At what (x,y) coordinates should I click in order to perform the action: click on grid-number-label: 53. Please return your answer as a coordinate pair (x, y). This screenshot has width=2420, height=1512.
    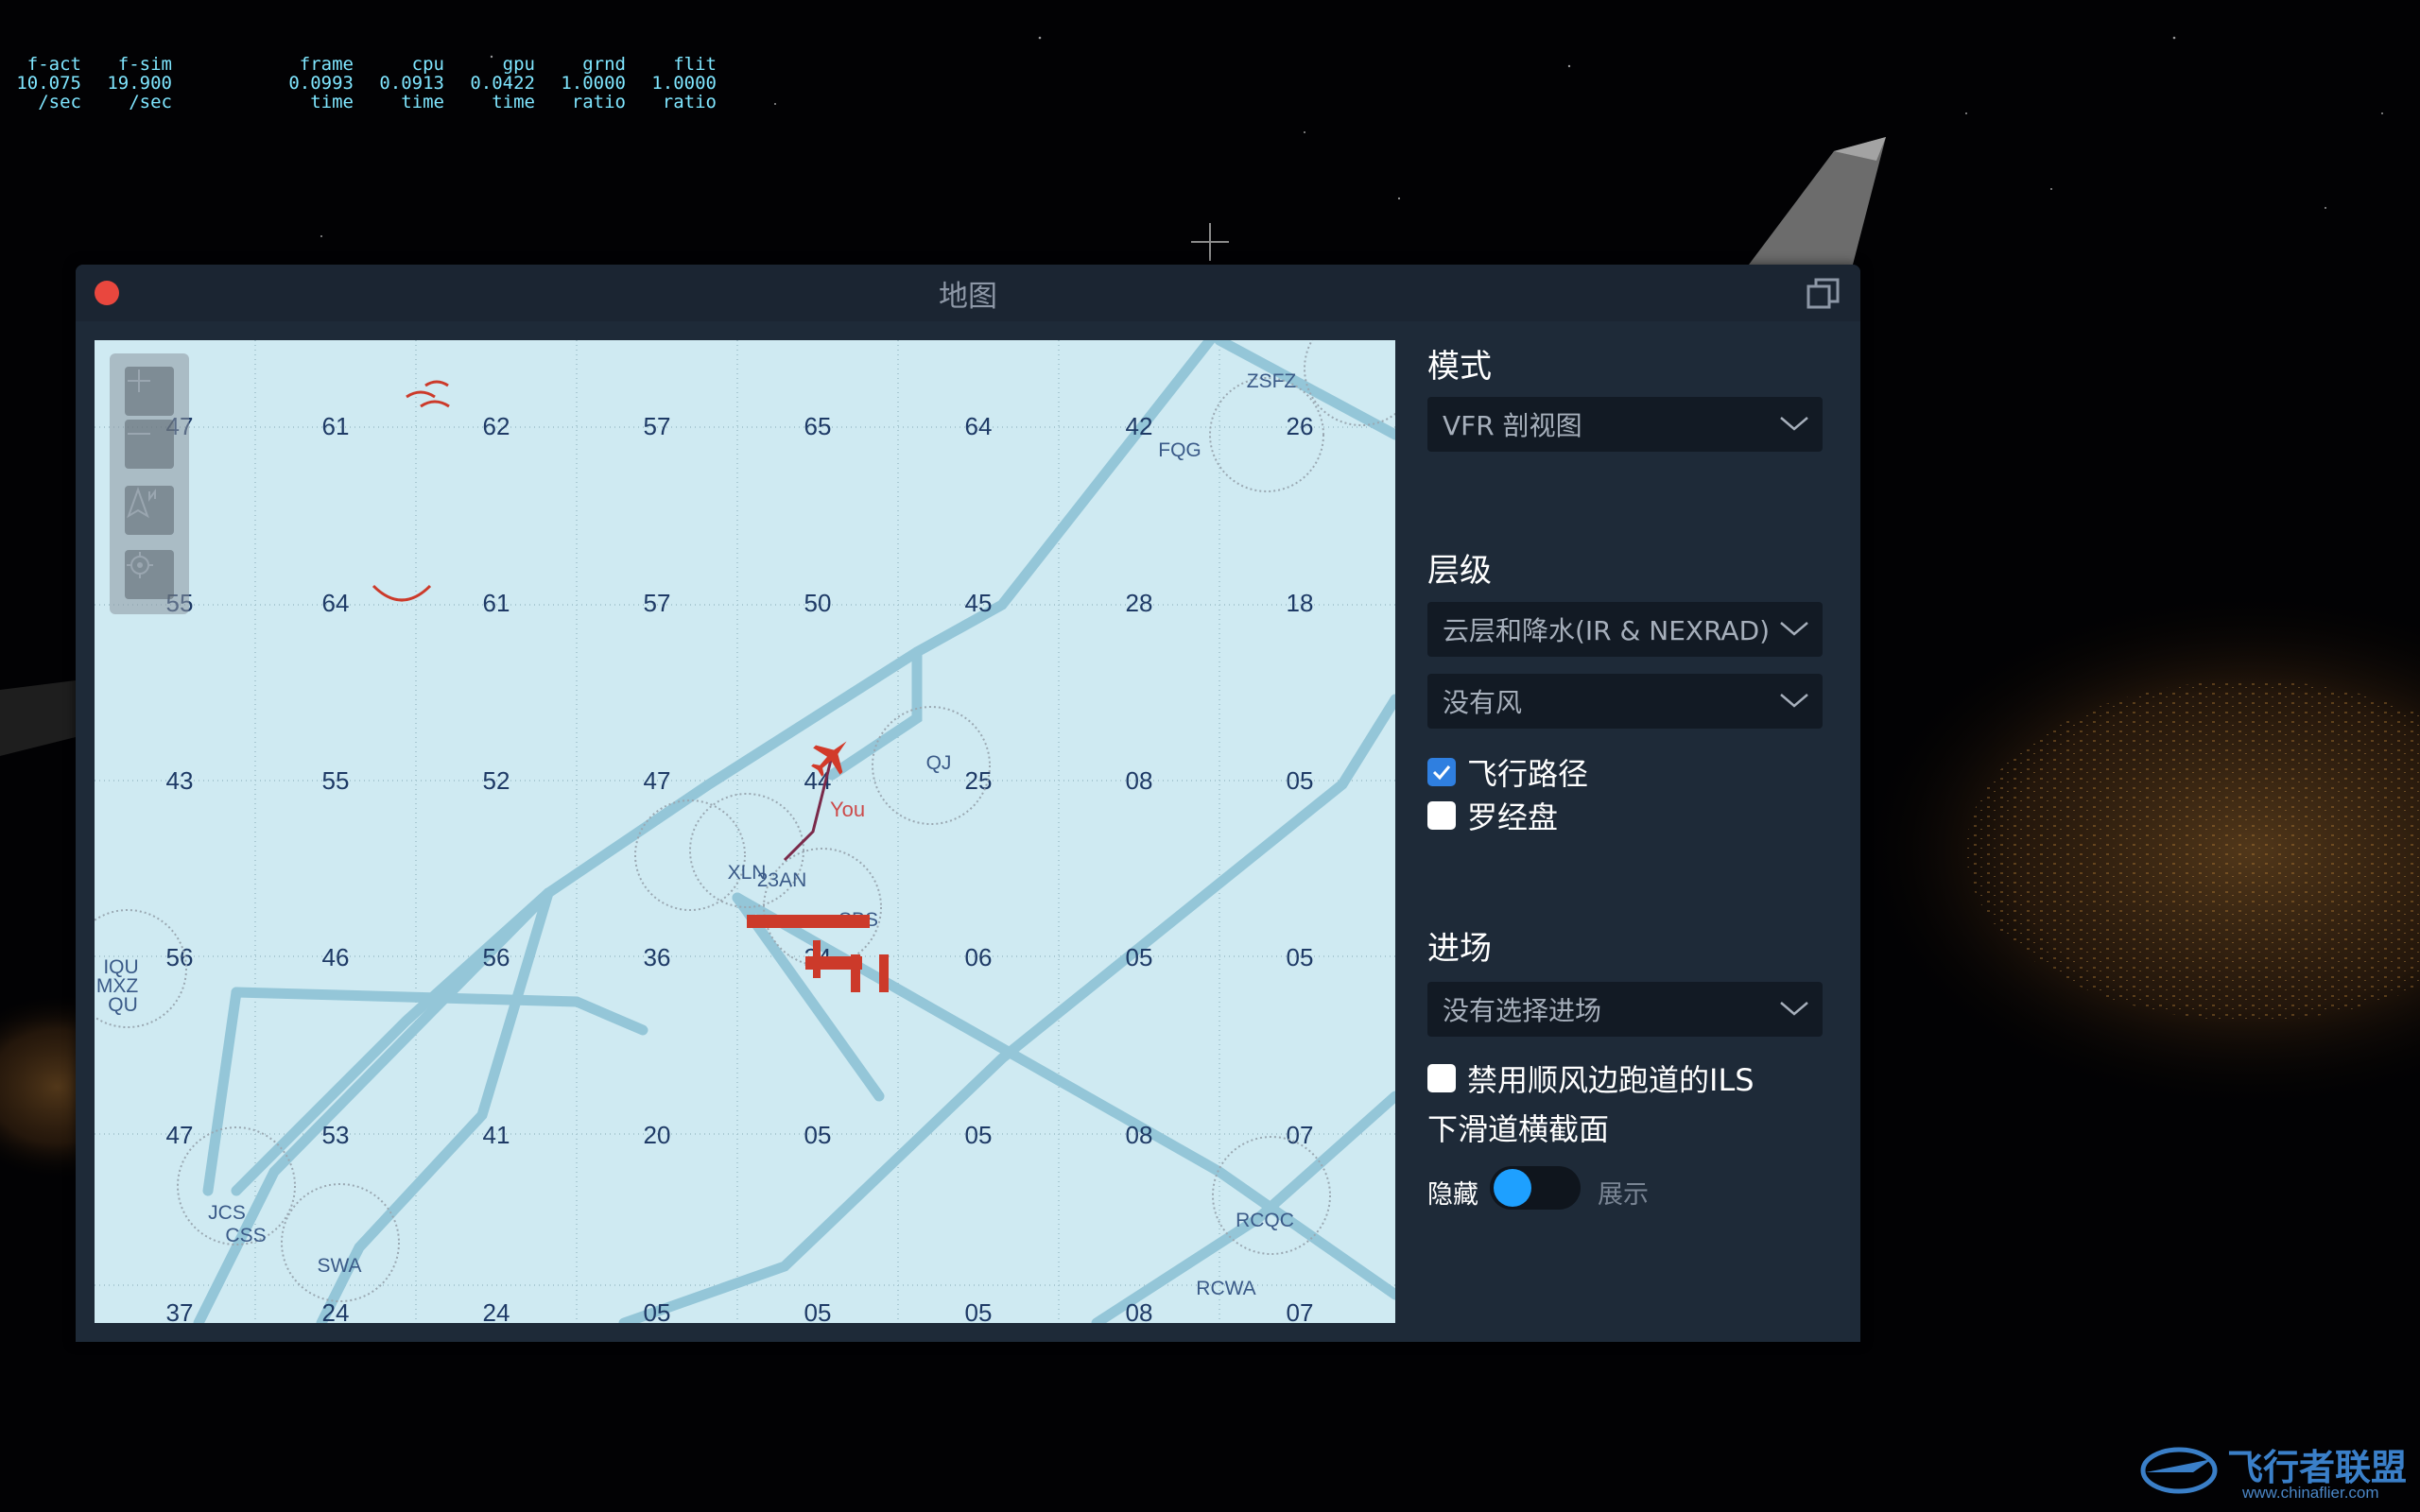
    Looking at the image, I should click on (336, 1135).